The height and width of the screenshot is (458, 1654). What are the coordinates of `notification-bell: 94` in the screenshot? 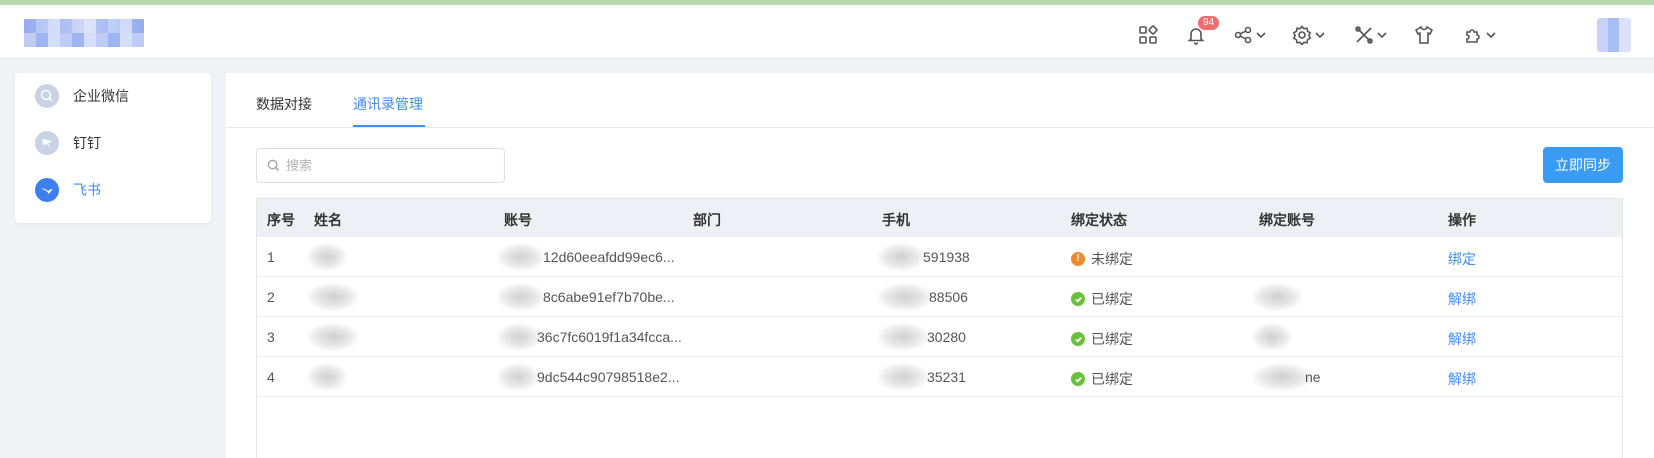 It's located at (1203, 31).